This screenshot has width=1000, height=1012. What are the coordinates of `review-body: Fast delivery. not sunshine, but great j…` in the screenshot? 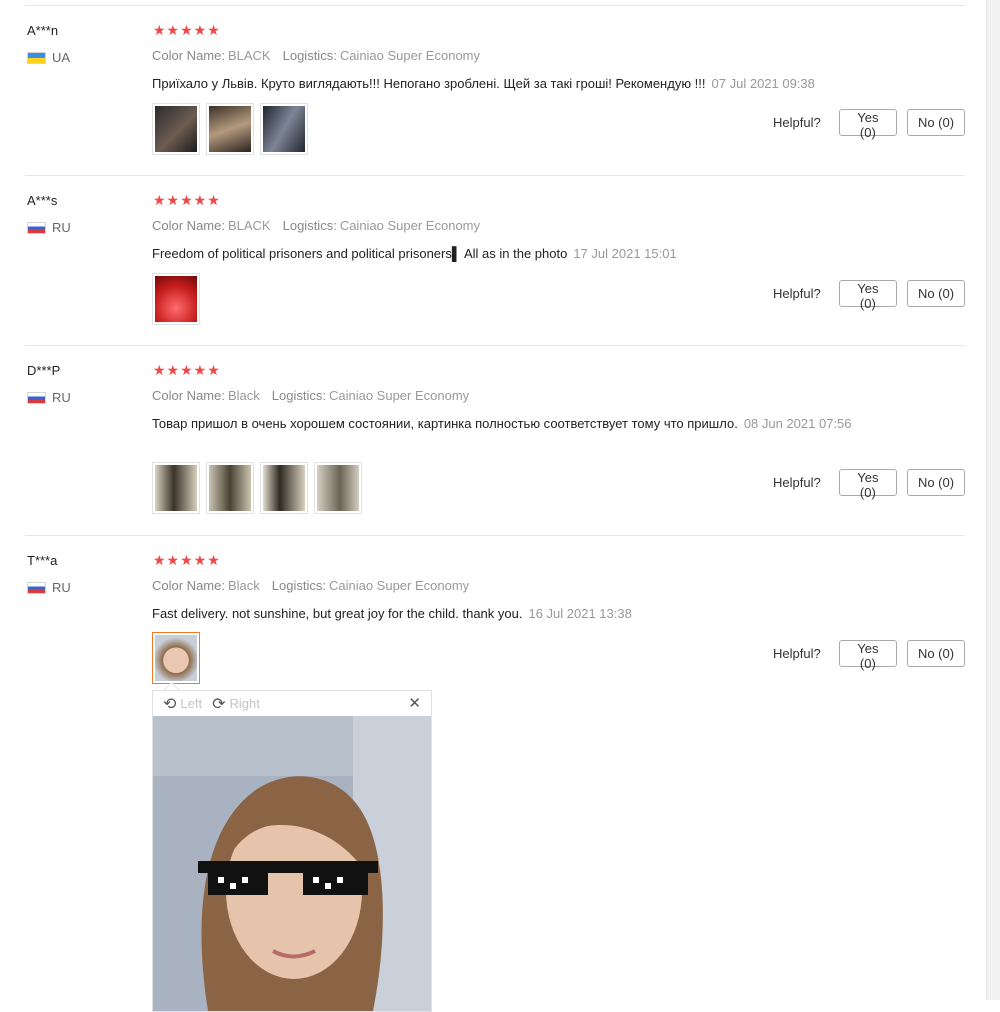 It's located at (337, 613).